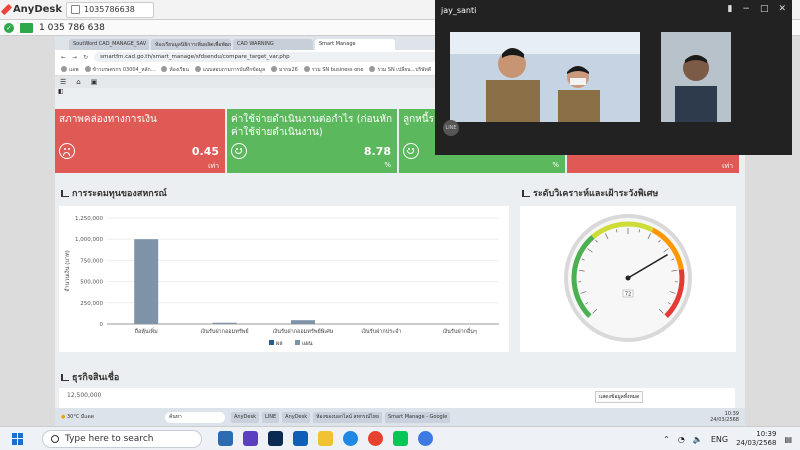  What do you see at coordinates (666, 439) in the screenshot?
I see `chevron-up-icon: ⌃` at bounding box center [666, 439].